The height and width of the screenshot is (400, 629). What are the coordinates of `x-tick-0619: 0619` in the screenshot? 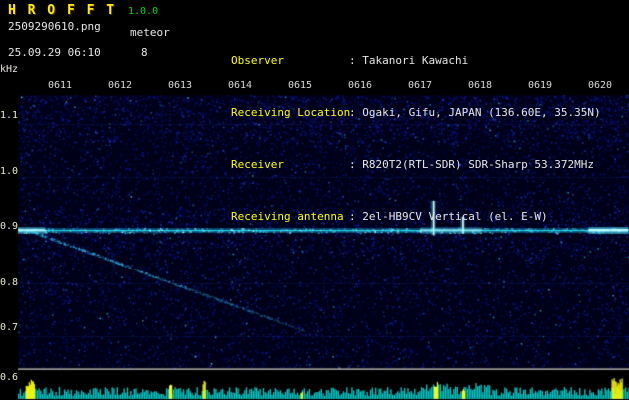 It's located at (540, 85).